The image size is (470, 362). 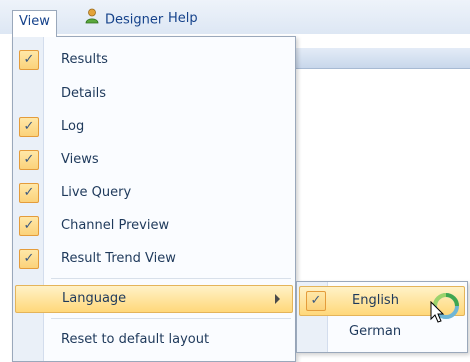 What do you see at coordinates (375, 300) in the screenshot?
I see `submenu-item-label: English` at bounding box center [375, 300].